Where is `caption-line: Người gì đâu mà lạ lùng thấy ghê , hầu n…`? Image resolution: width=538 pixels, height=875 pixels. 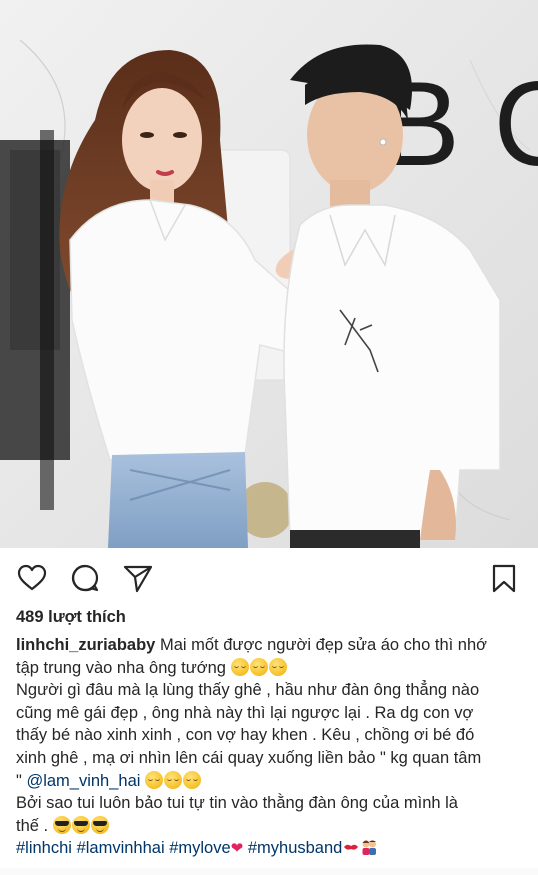
caption-line: Người gì đâu mà lạ lùng thấy ghê , hầu n… is located at coordinates (248, 690).